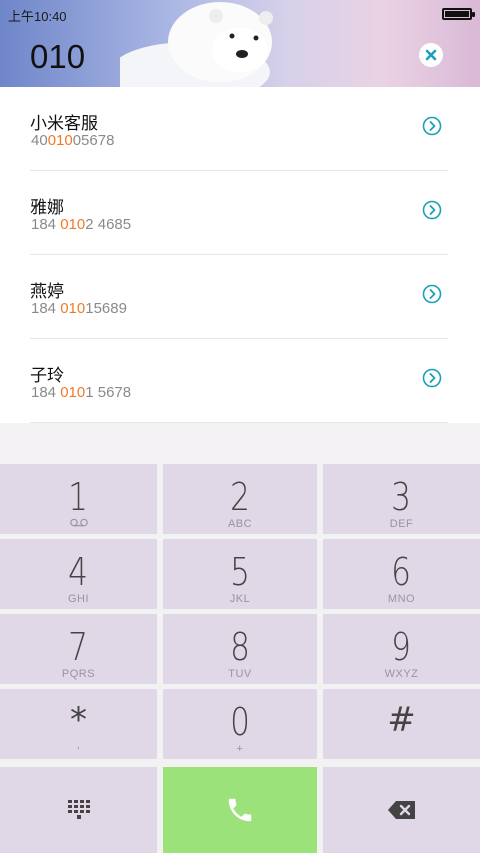 The image size is (480, 853). What do you see at coordinates (78, 745) in the screenshot?
I see `key-letters: ,` at bounding box center [78, 745].